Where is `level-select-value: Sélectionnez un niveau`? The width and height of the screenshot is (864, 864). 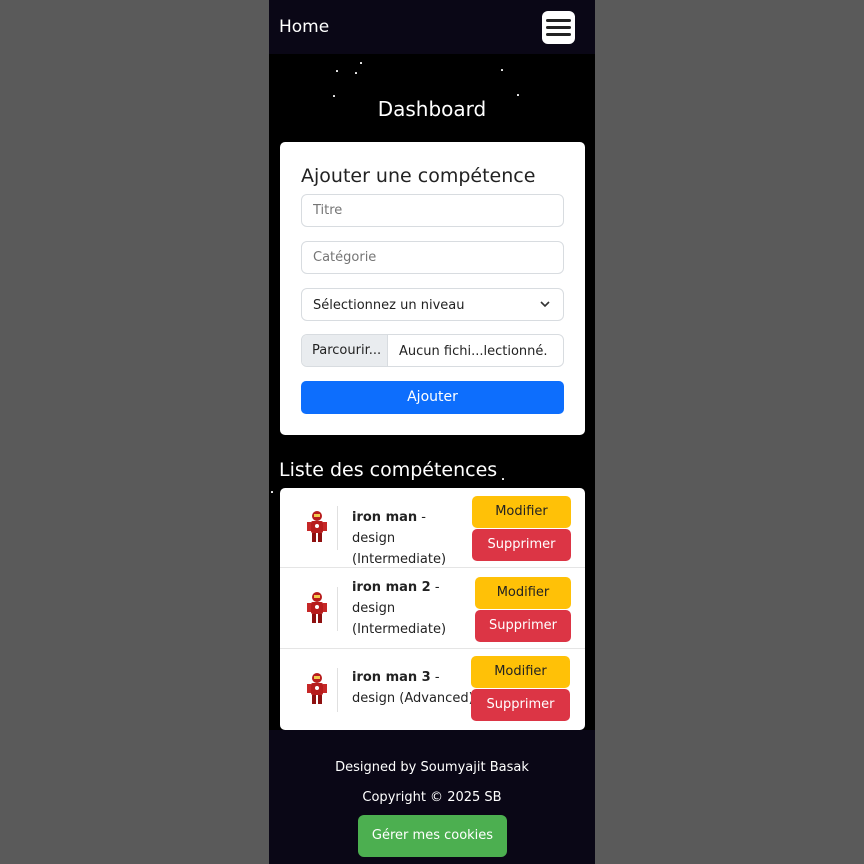 level-select-value: Sélectionnez un niveau is located at coordinates (389, 305).